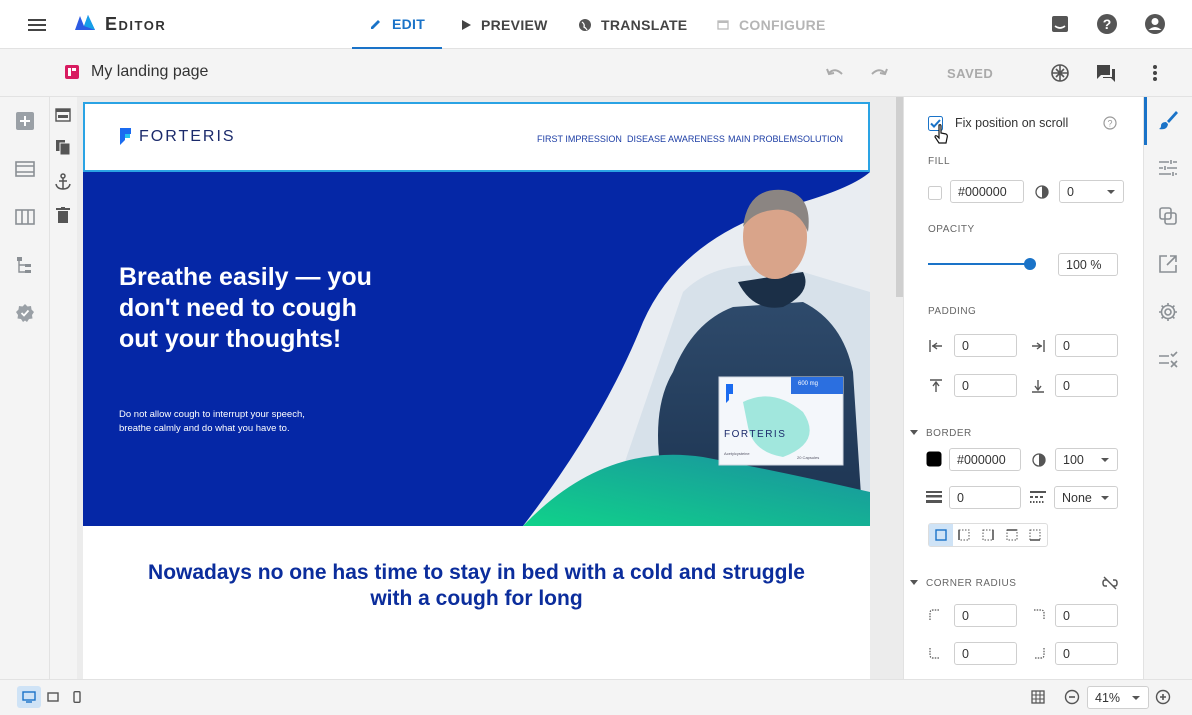 The height and width of the screenshot is (715, 1192). What do you see at coordinates (596, 697) in the screenshot?
I see `bottom-bar: 41%` at bounding box center [596, 697].